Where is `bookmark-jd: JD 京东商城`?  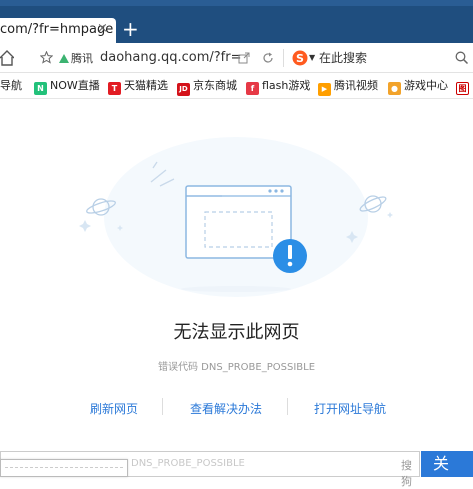
bookmark-jd: JD 京东商城 is located at coordinates (207, 87).